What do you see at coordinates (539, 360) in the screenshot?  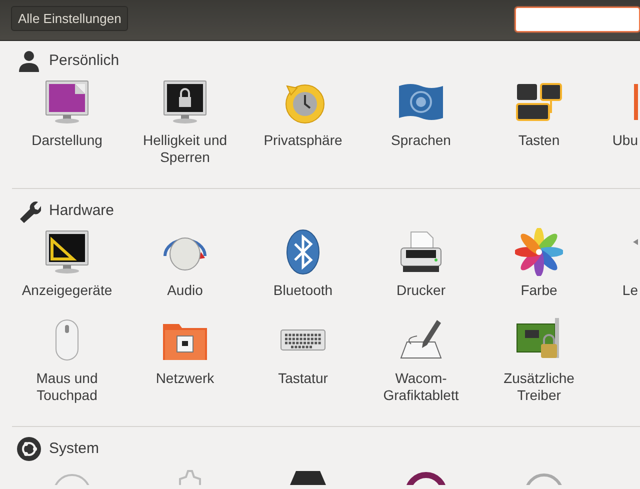 I see `settings-item: Zusätzliche Treiber` at bounding box center [539, 360].